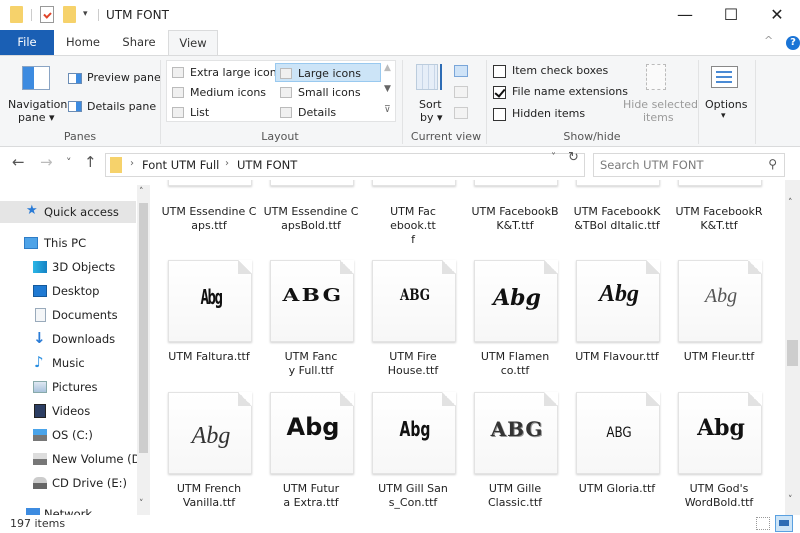  I want to click on gallery-scroll-up-icon: ▲, so click(387, 68).